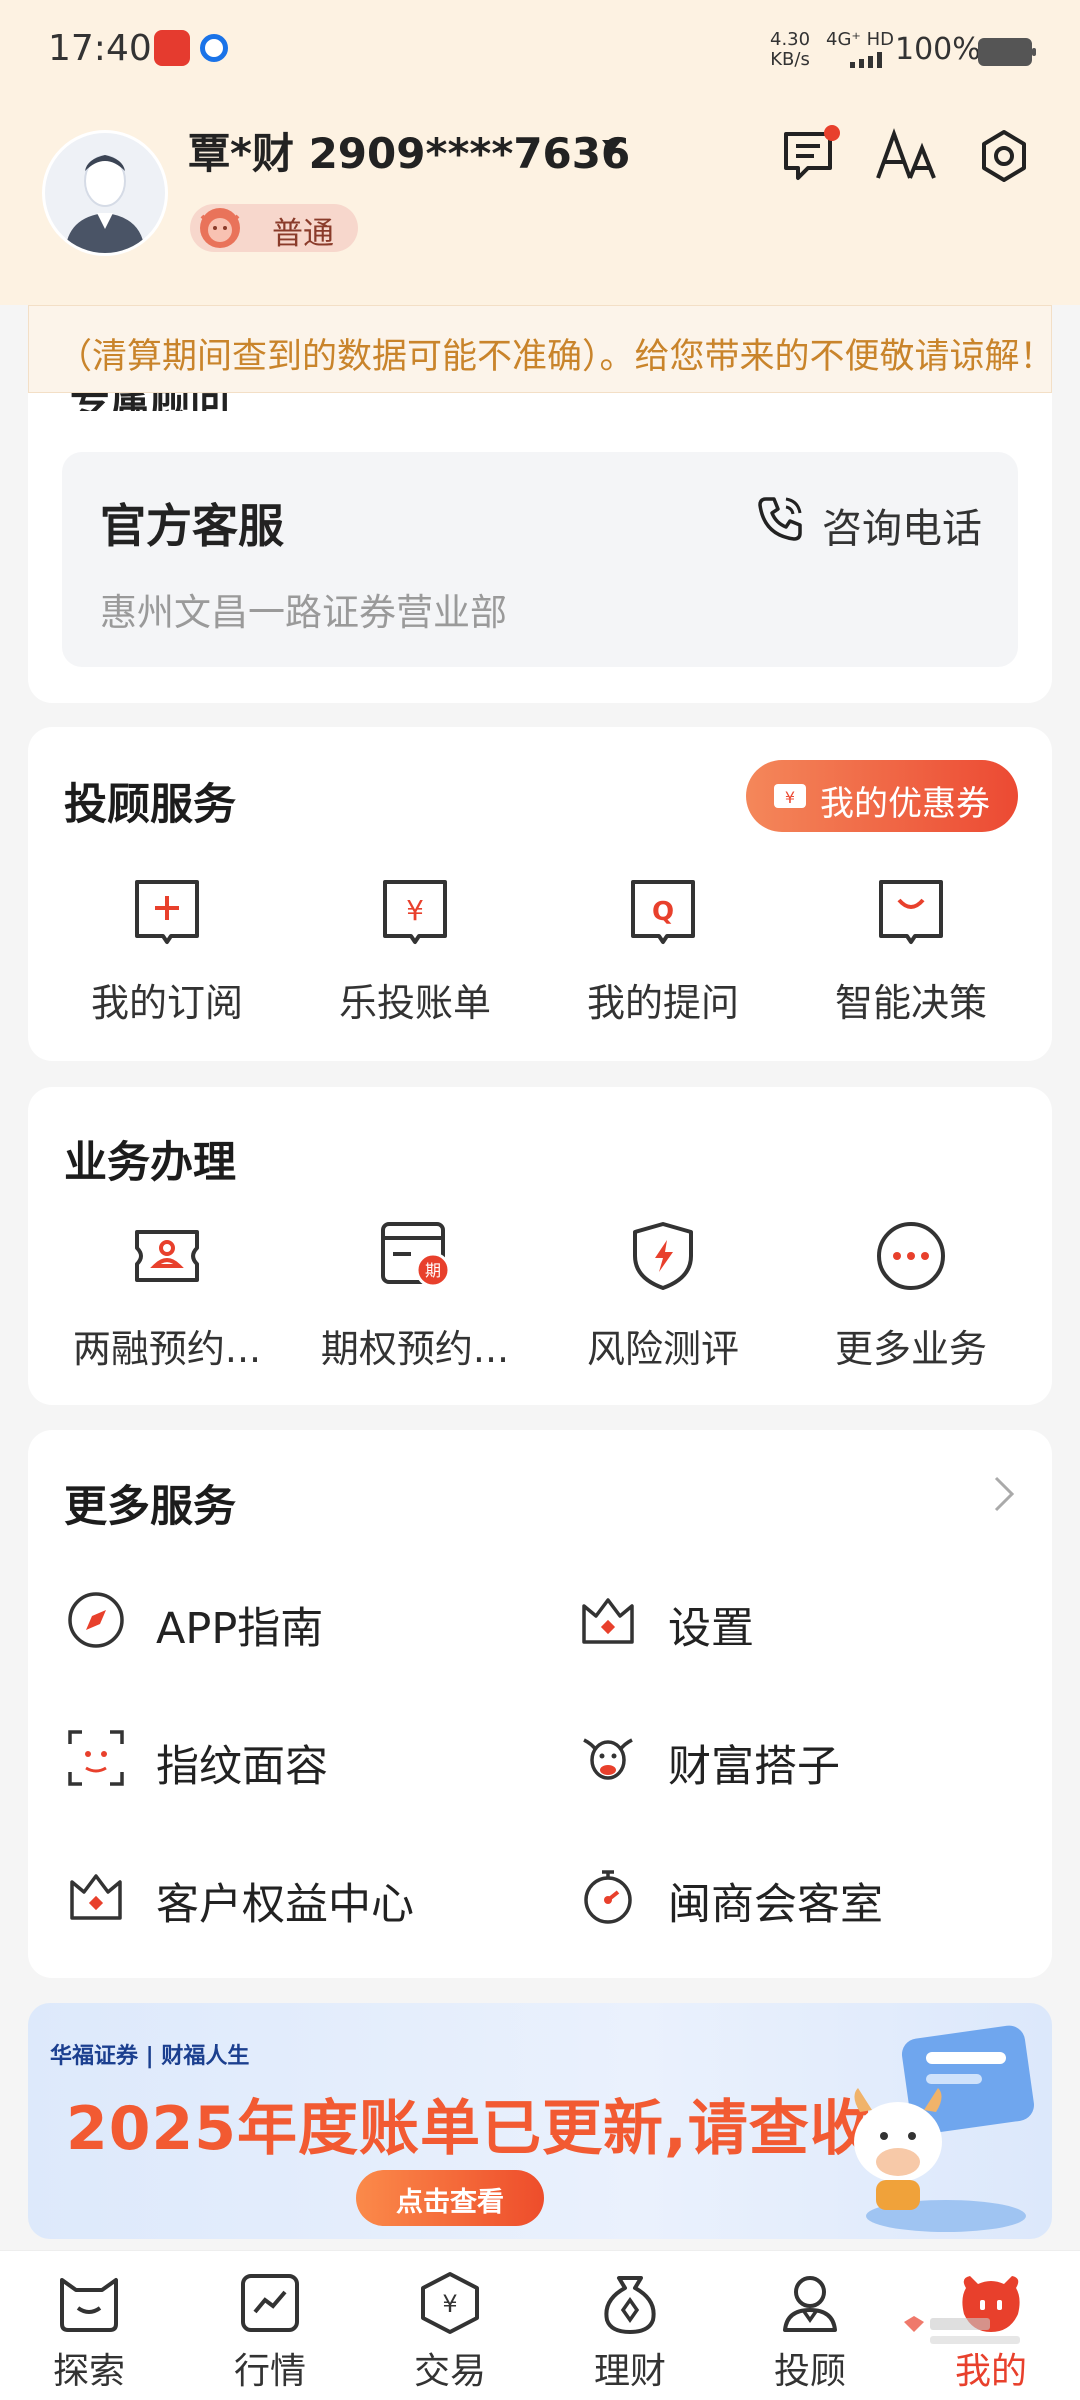 Image resolution: width=1080 pixels, height=2400 pixels. I want to click on margin-appointment-icon, so click(167, 1256).